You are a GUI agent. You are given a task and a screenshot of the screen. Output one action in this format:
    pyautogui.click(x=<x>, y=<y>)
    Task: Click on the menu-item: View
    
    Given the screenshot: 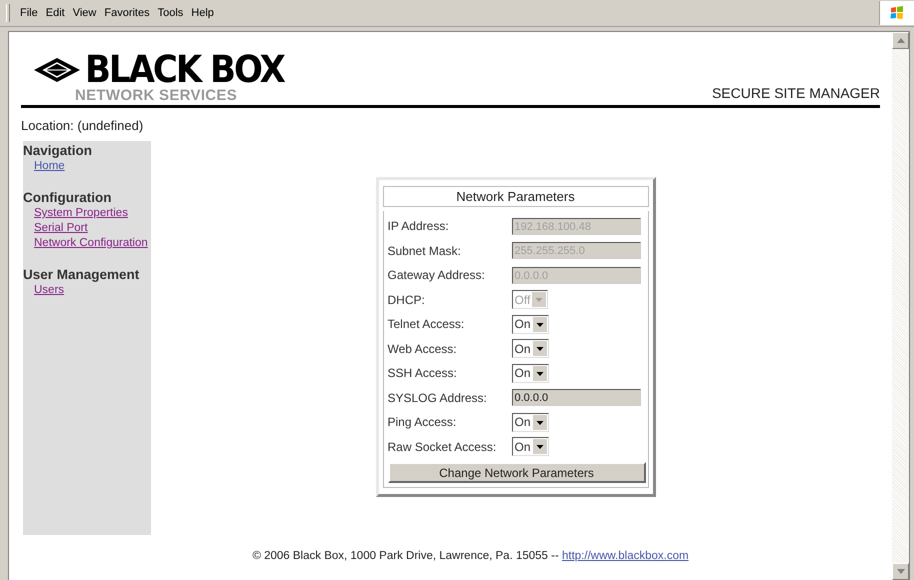 What is the action you would take?
    pyautogui.click(x=84, y=13)
    